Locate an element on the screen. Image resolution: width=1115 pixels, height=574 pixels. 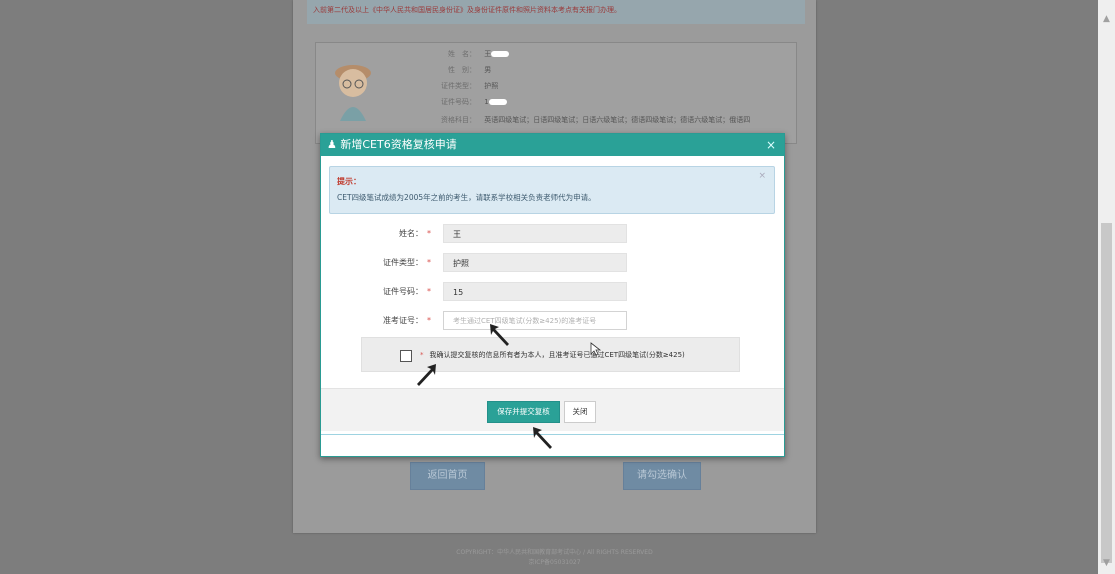
ticket-label: 准考证号： * is located at coordinates (407, 320).